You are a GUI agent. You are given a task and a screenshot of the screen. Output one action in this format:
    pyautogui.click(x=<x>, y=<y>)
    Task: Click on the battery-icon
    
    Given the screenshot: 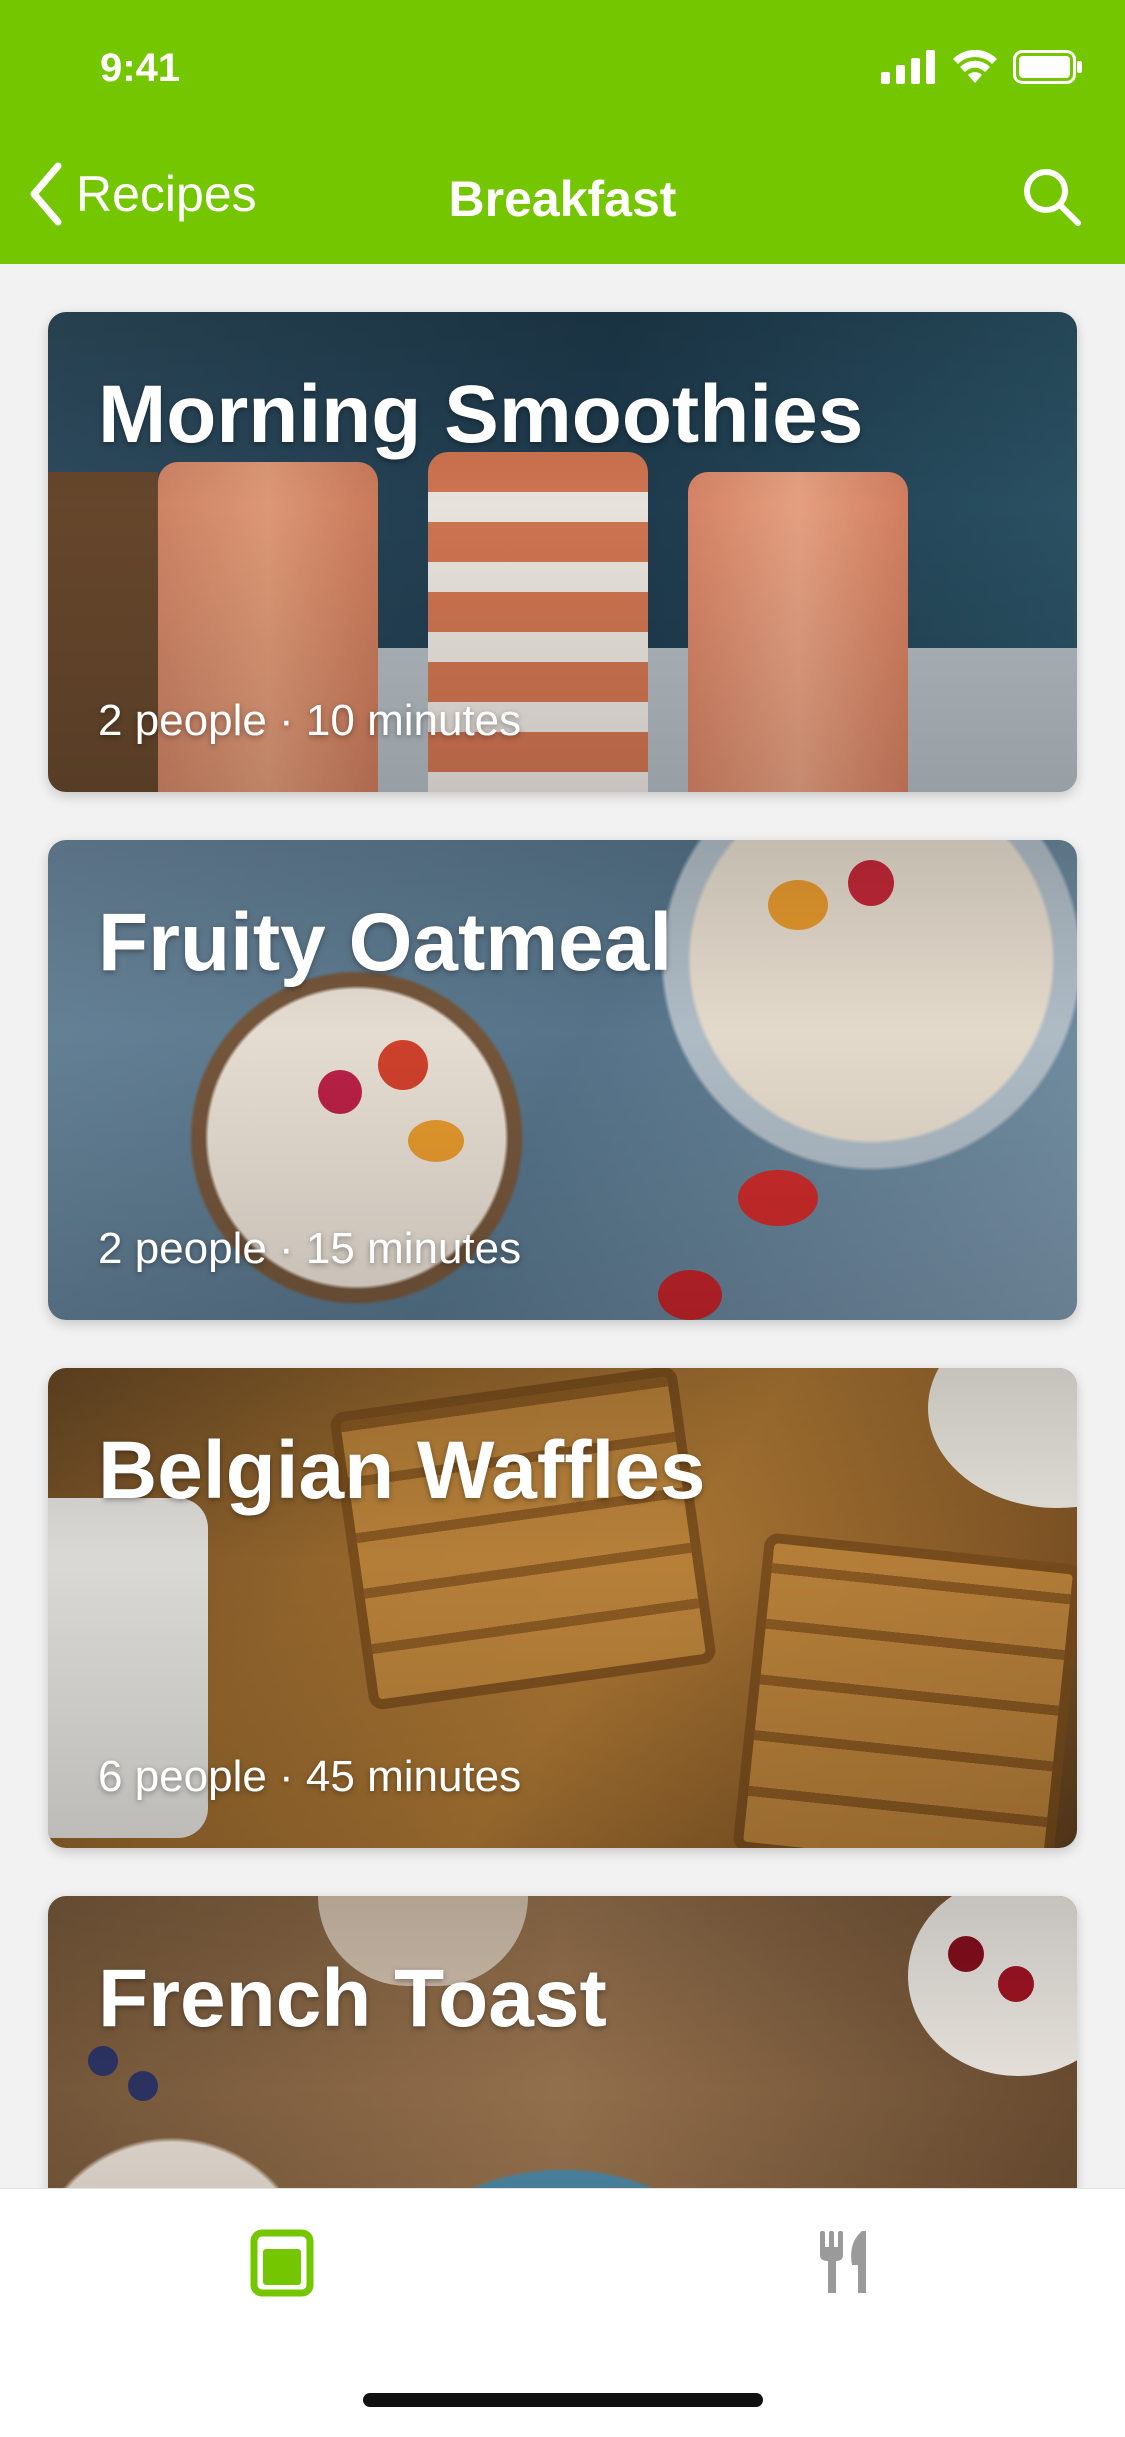 What is the action you would take?
    pyautogui.click(x=1047, y=67)
    